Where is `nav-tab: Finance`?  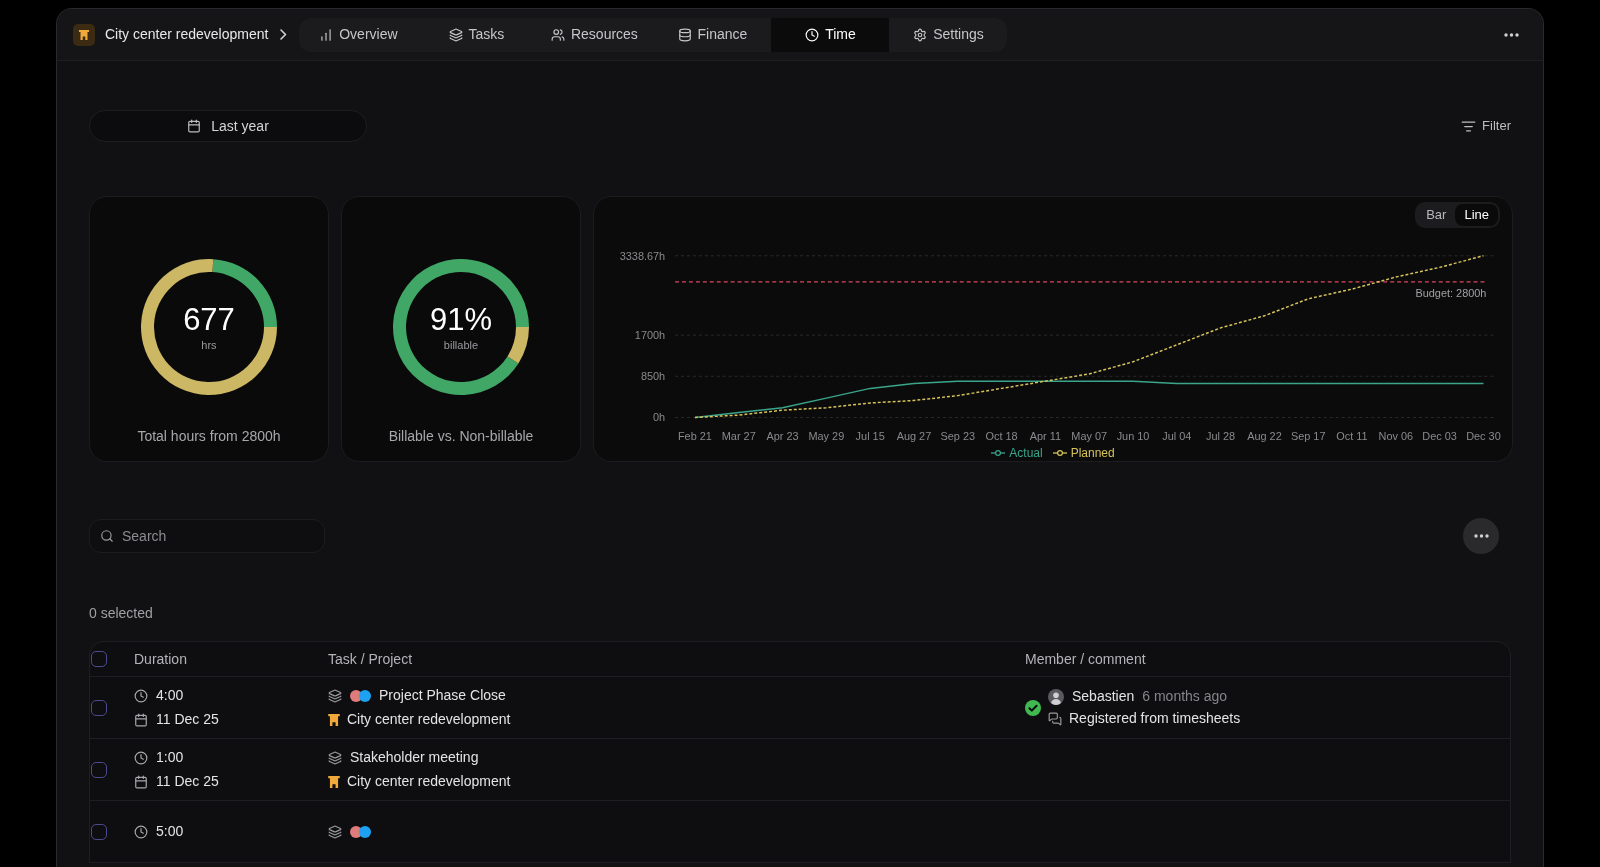 nav-tab: Finance is located at coordinates (712, 34).